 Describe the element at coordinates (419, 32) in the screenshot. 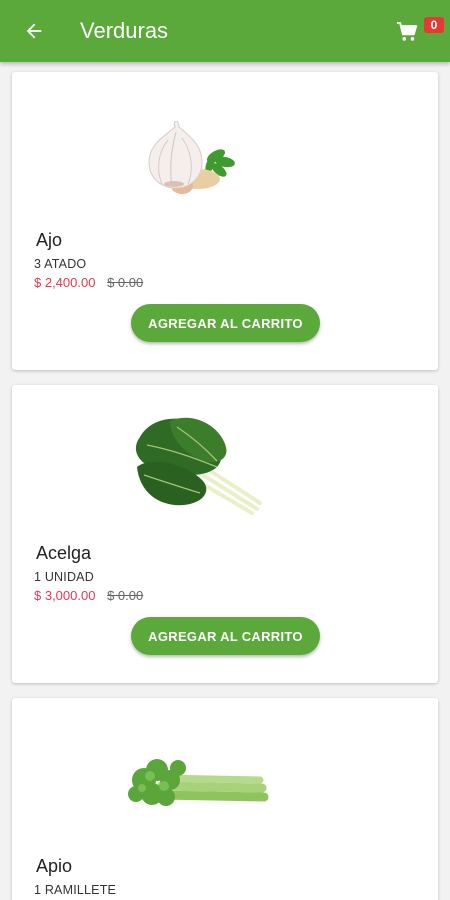

I see `cart-button: 0` at that location.